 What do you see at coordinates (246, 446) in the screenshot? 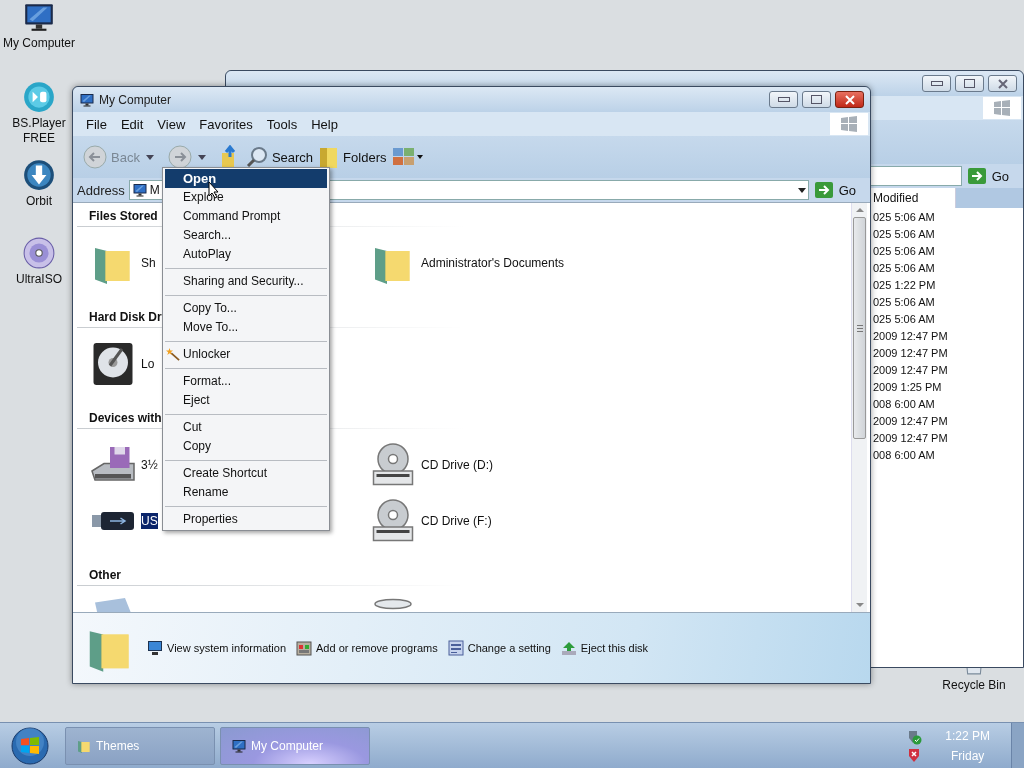
I see `menu-item: Copy` at bounding box center [246, 446].